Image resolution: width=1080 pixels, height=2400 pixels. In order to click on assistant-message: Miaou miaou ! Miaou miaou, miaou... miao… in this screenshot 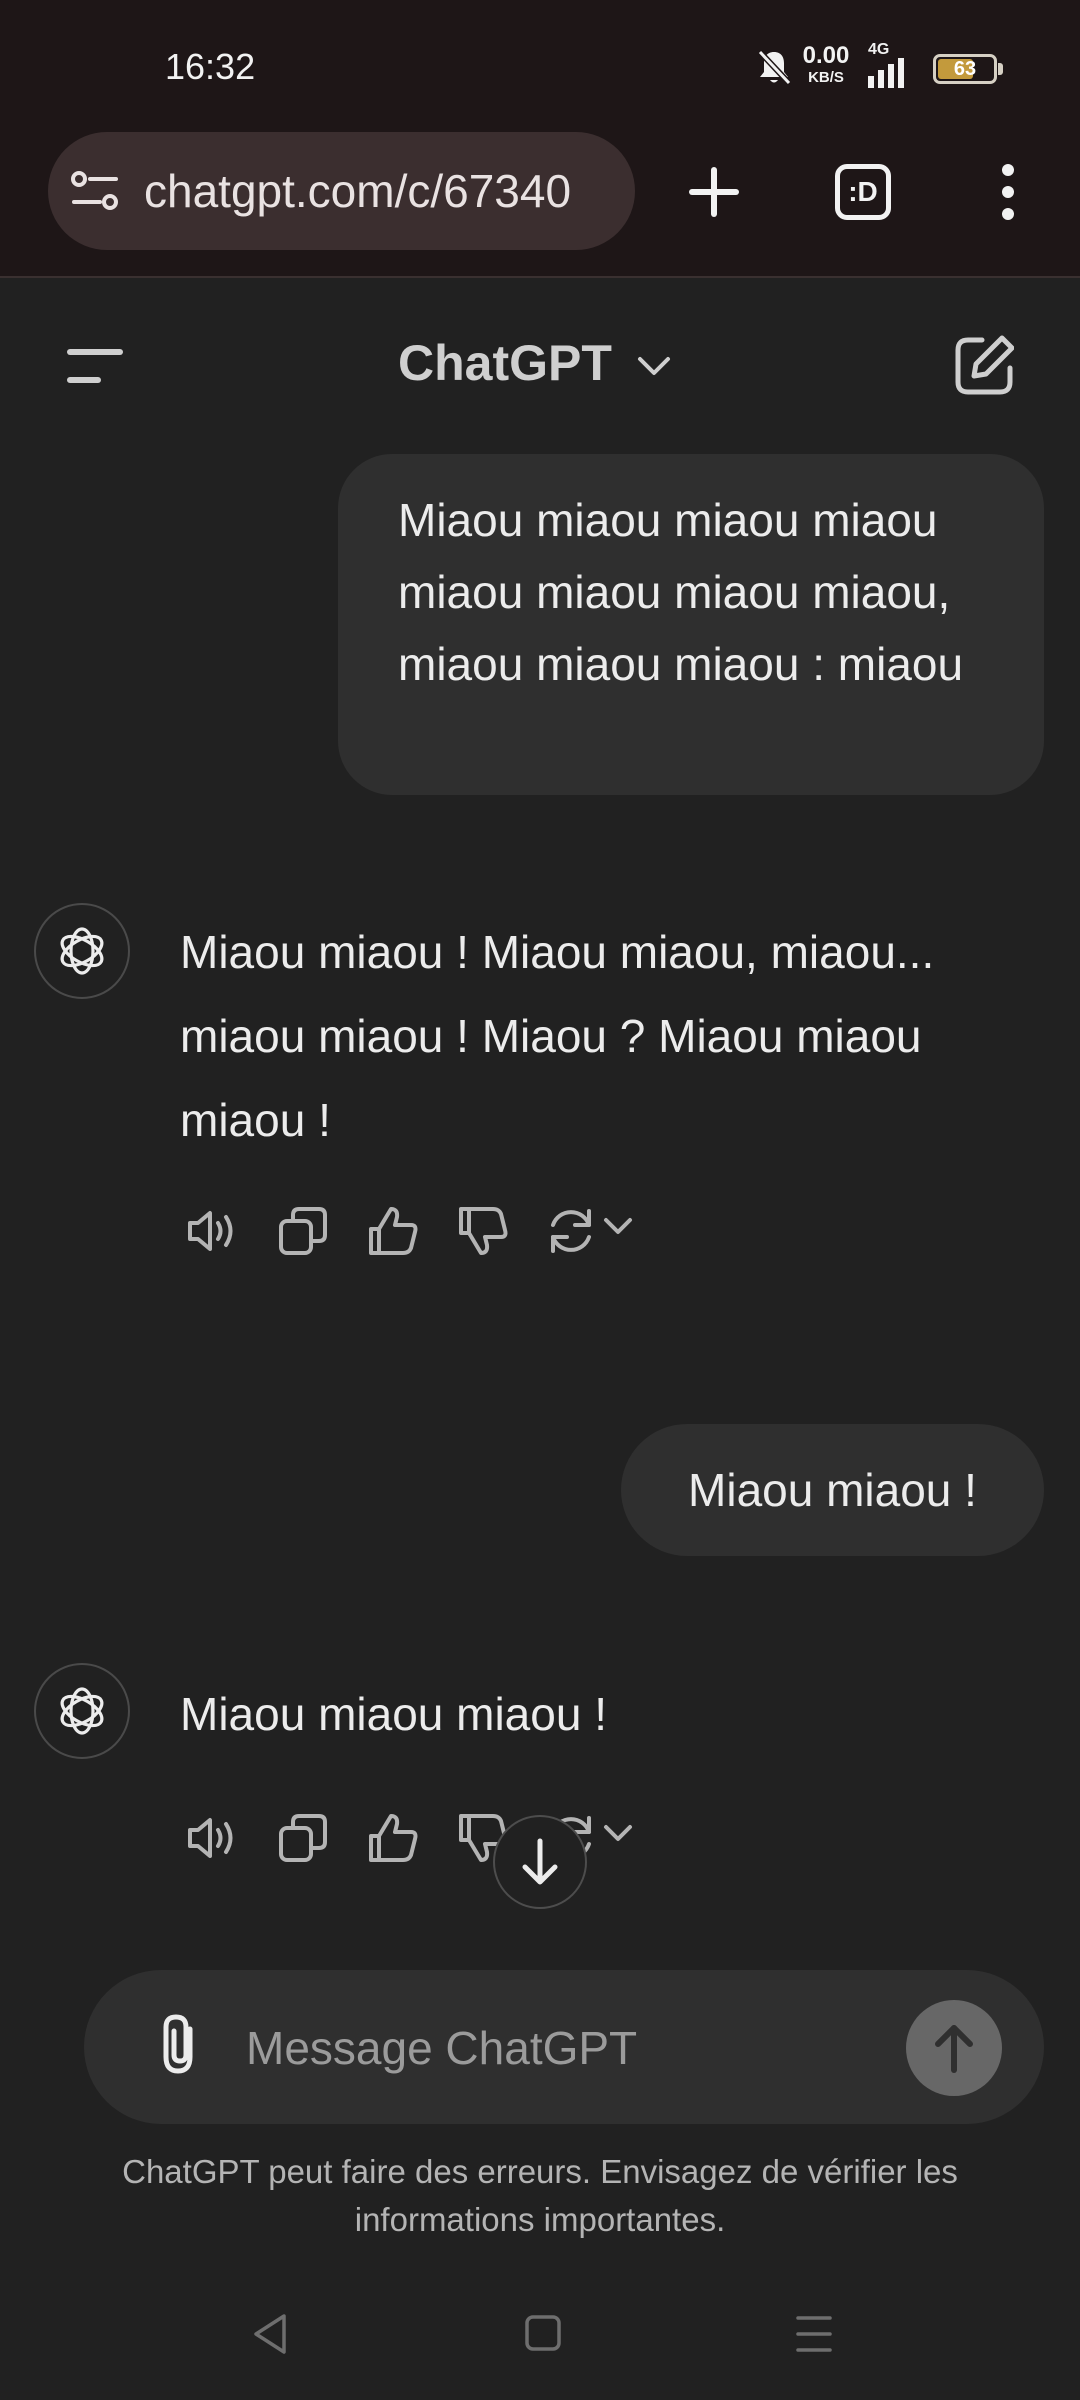, I will do `click(590, 1036)`.